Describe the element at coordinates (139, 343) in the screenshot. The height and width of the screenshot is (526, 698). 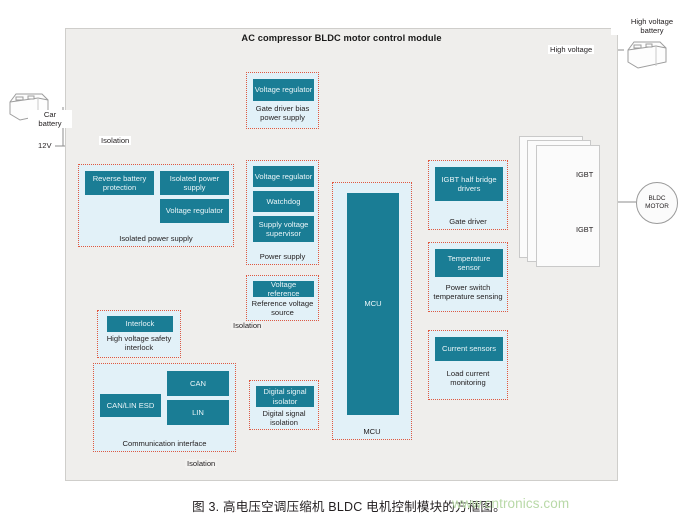
I see `group-caption-hv-safety-interlock: High voltage safety interlock` at that location.